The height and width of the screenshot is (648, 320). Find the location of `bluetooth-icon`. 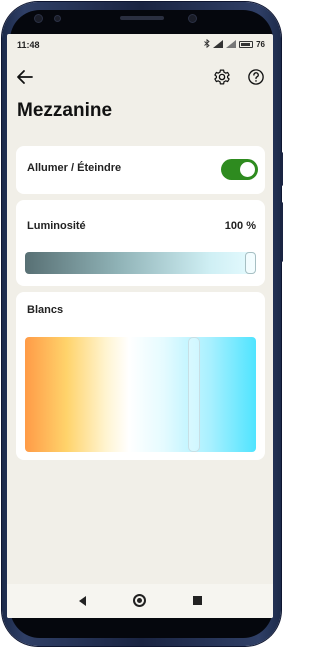

bluetooth-icon is located at coordinates (207, 44).